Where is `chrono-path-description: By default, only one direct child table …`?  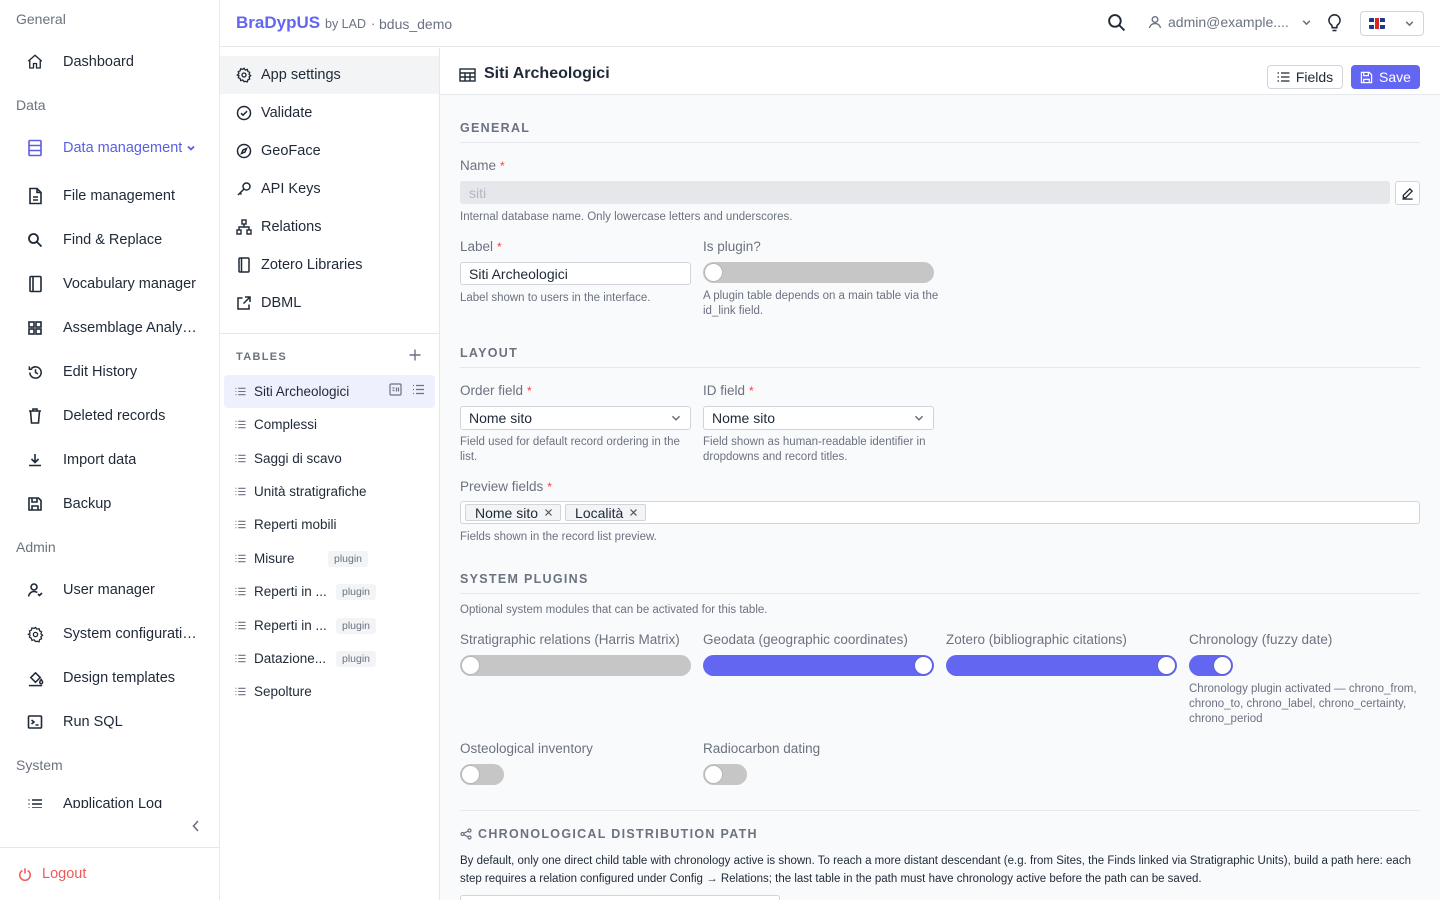
chrono-path-description: By default, only one direct child table … is located at coordinates (935, 870).